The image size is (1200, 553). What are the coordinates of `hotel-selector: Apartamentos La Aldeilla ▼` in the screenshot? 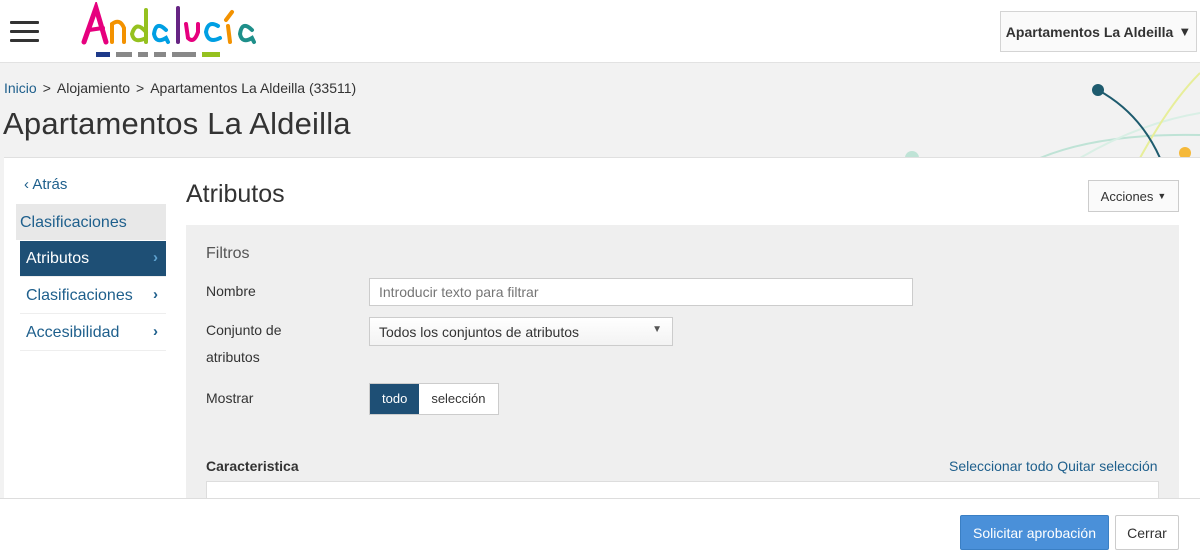 It's located at (1098, 31).